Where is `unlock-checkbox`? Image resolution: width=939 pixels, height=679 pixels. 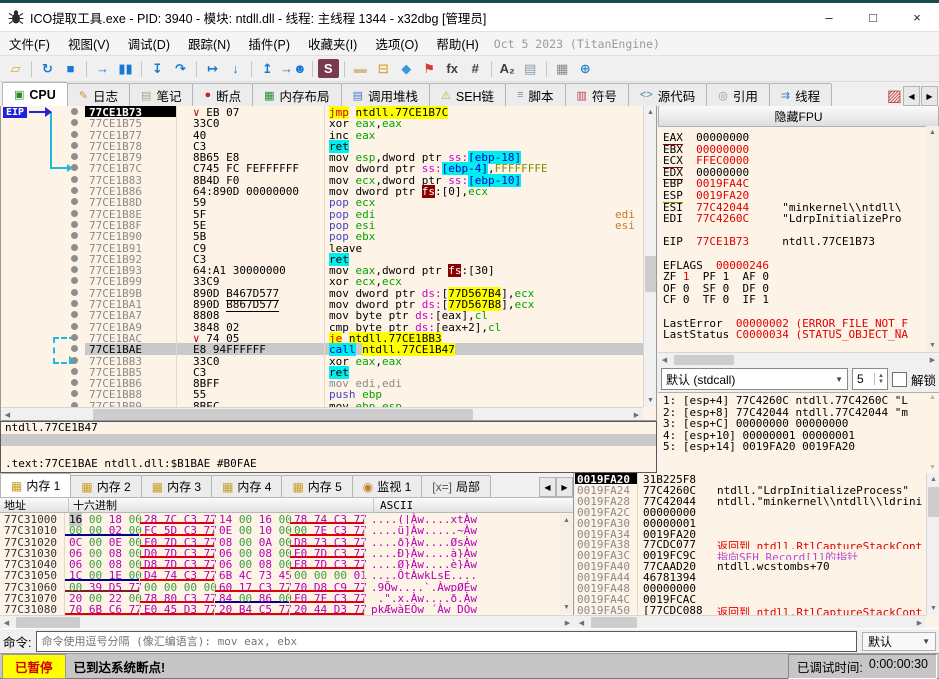
unlock-checkbox is located at coordinates (899, 379).